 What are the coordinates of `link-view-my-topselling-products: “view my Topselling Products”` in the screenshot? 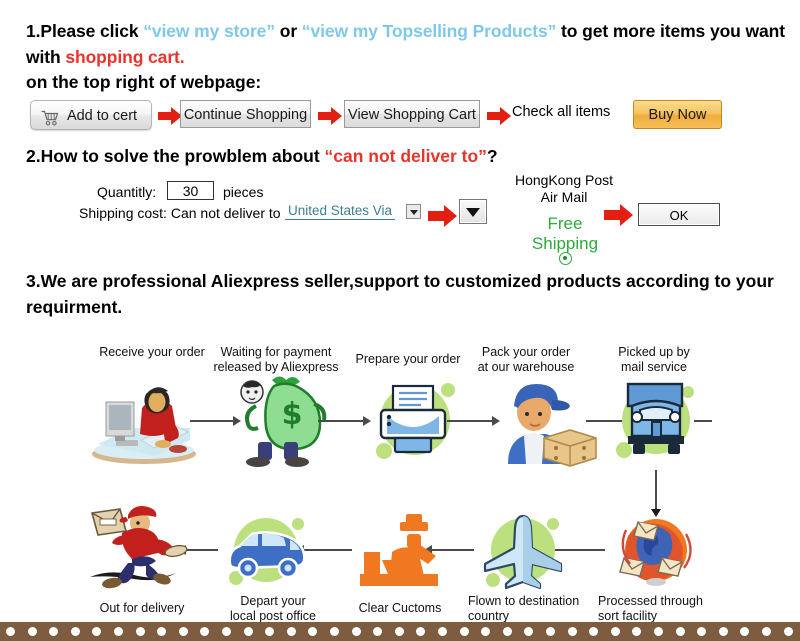 It's located at (429, 31).